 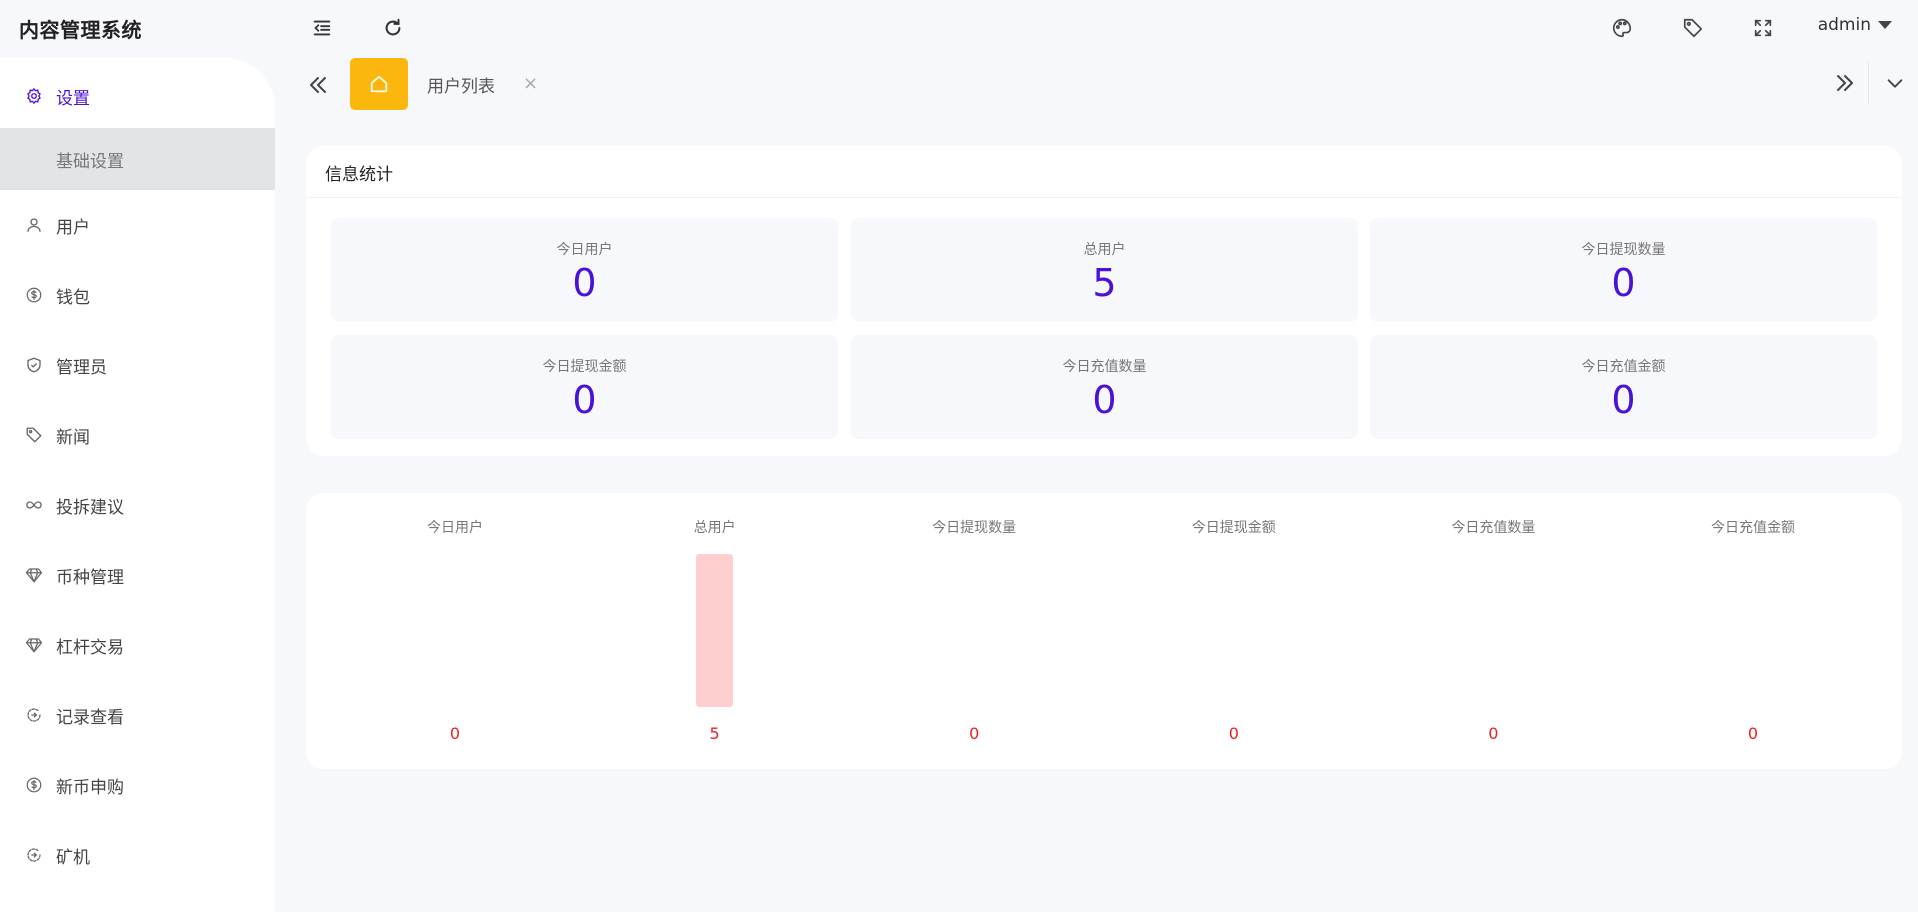 I want to click on palette-icon, so click(x=1622, y=28).